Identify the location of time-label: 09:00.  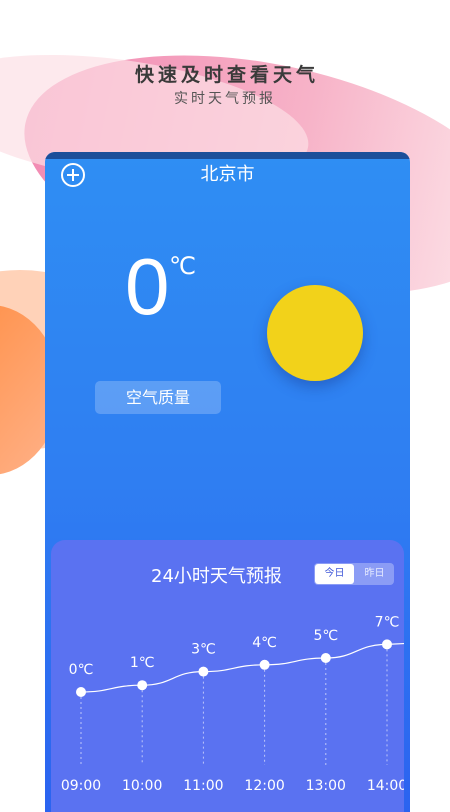
(81, 786).